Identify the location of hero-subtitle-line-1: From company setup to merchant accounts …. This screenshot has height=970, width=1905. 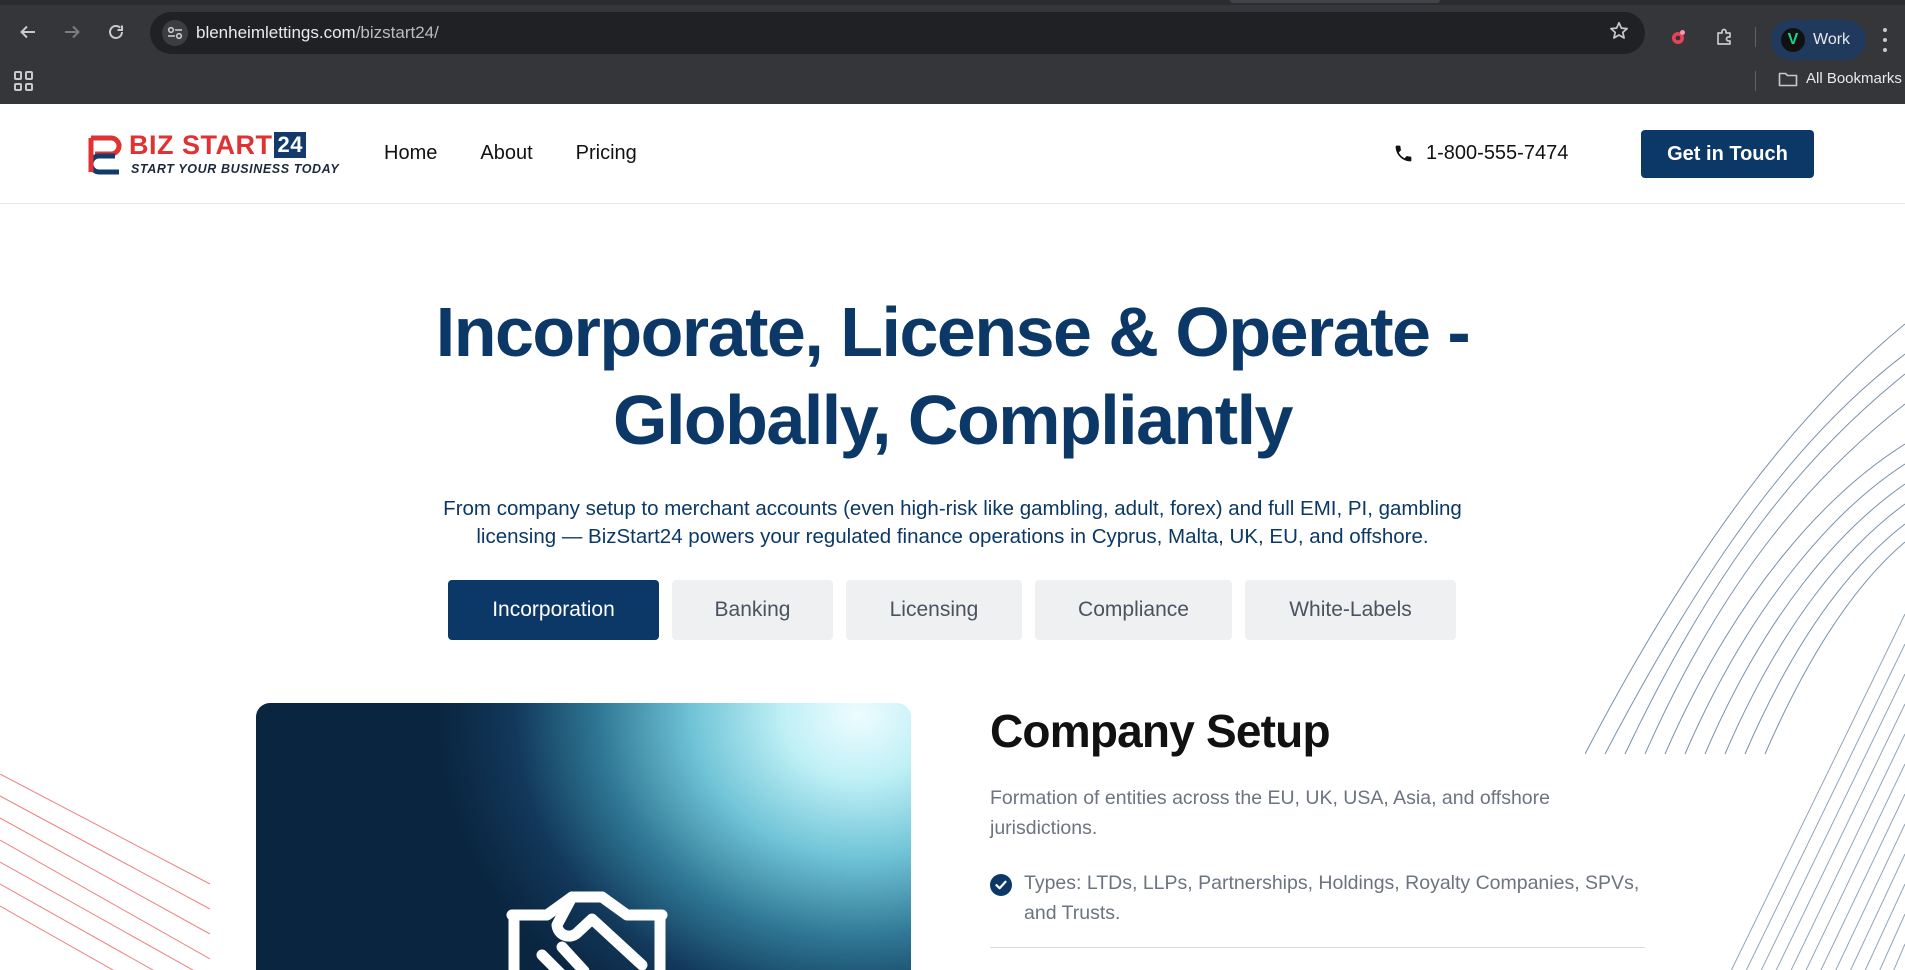
(952, 508).